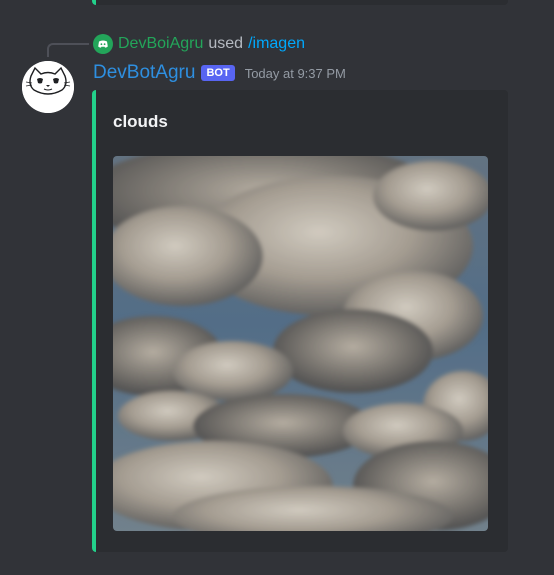  Describe the element at coordinates (94, 321) in the screenshot. I see `embed-accent-bar` at that location.